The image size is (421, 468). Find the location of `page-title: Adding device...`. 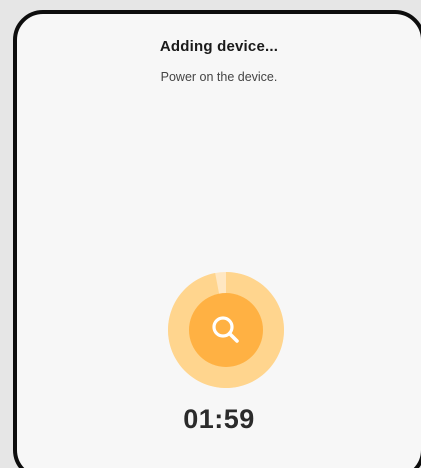

page-title: Adding device... is located at coordinates (219, 46).